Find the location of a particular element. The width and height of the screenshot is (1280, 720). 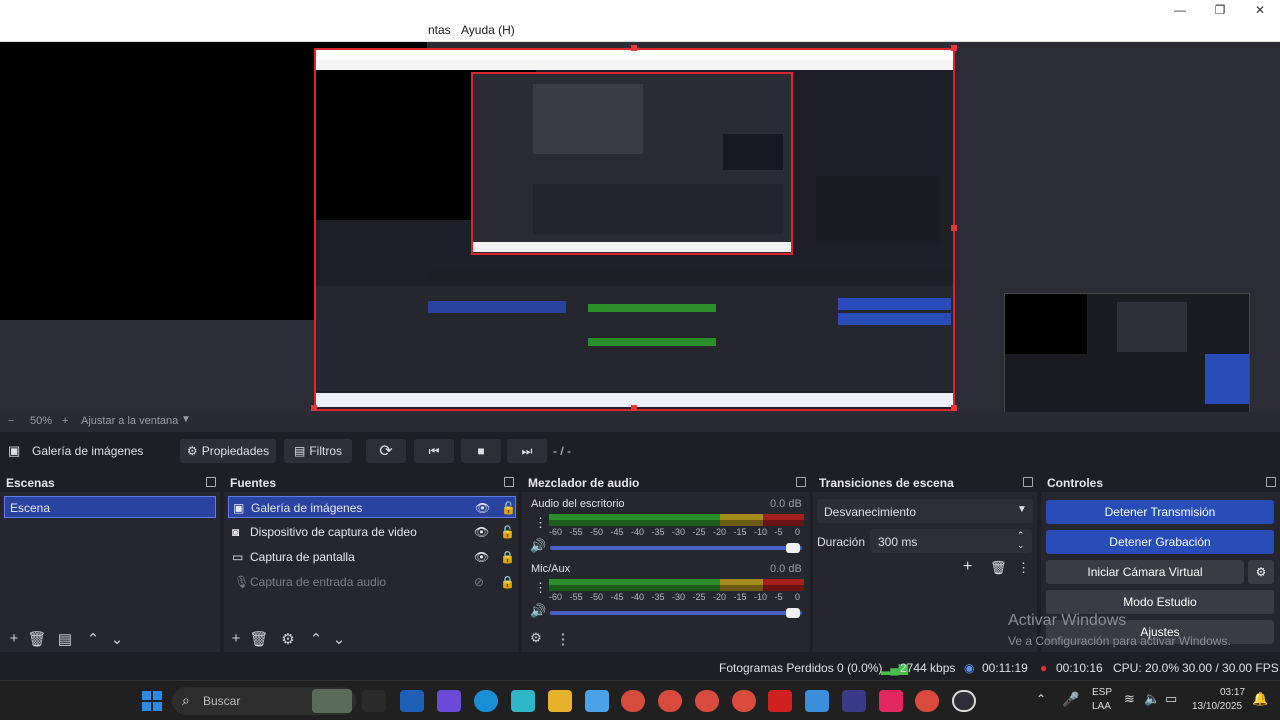

eye-hidden-icon: ⊘ is located at coordinates (479, 582).